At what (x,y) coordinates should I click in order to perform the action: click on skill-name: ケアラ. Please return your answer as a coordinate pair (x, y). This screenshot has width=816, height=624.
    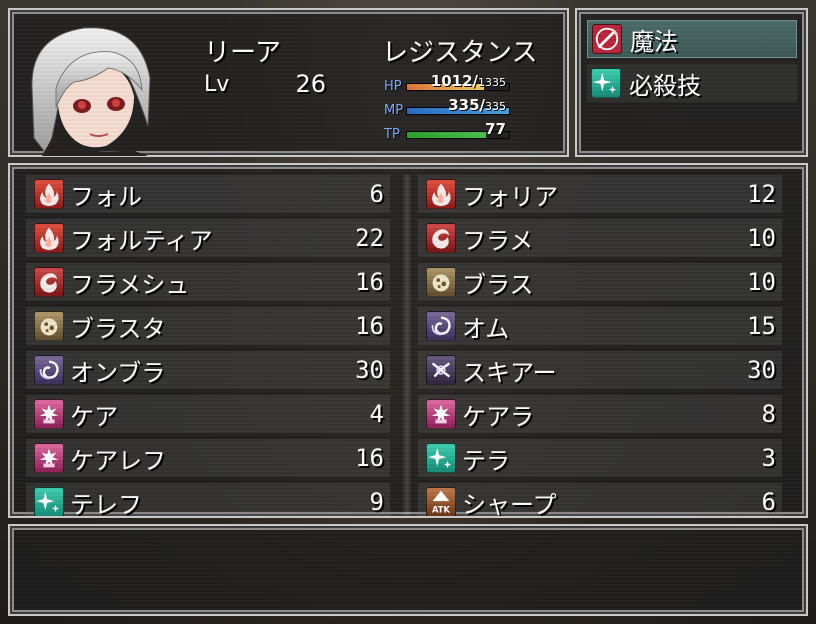
    Looking at the image, I should click on (498, 416).